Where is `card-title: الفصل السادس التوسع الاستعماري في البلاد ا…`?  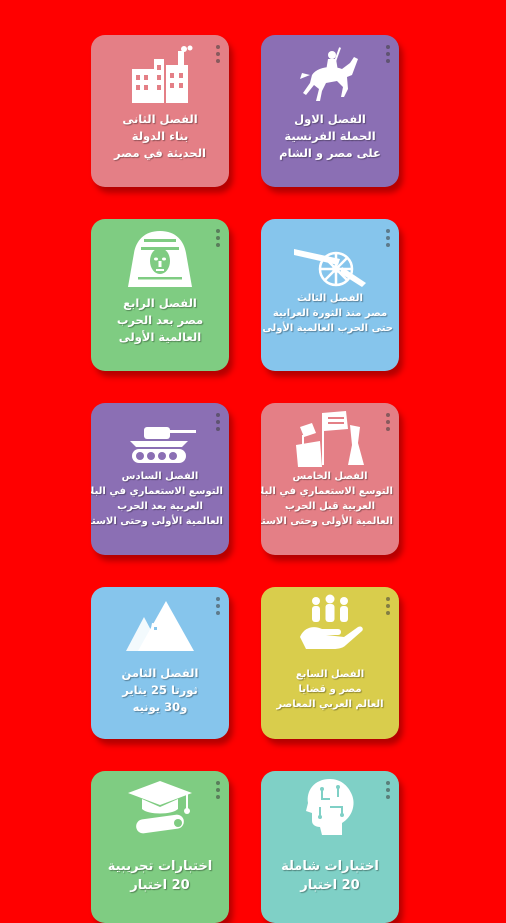
card-title: الفصل السادس التوسع الاستعماري في البلاد ا… is located at coordinates (157, 499).